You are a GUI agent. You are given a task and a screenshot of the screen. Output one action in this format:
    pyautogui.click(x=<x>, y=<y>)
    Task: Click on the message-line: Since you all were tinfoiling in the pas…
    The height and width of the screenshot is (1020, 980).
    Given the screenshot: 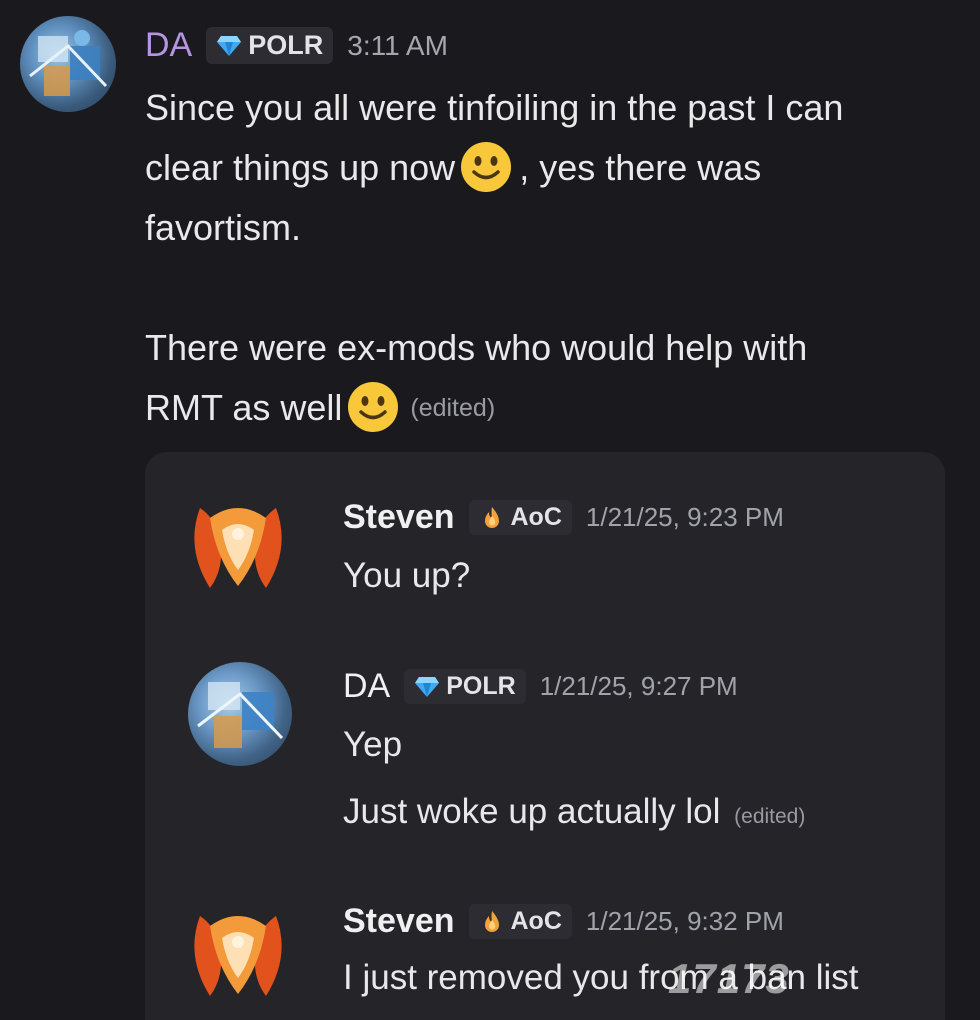 What is the action you would take?
    pyautogui.click(x=494, y=107)
    